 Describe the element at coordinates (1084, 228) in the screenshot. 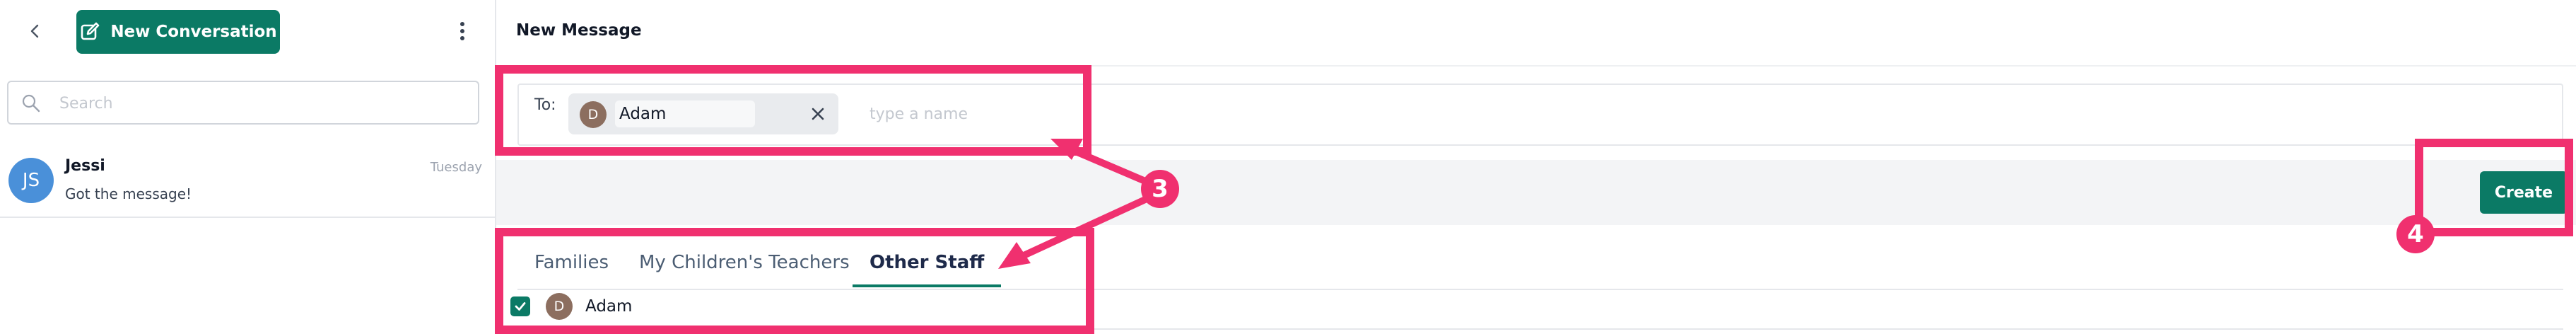

I see `arrow-to-other-staff-tab` at that location.